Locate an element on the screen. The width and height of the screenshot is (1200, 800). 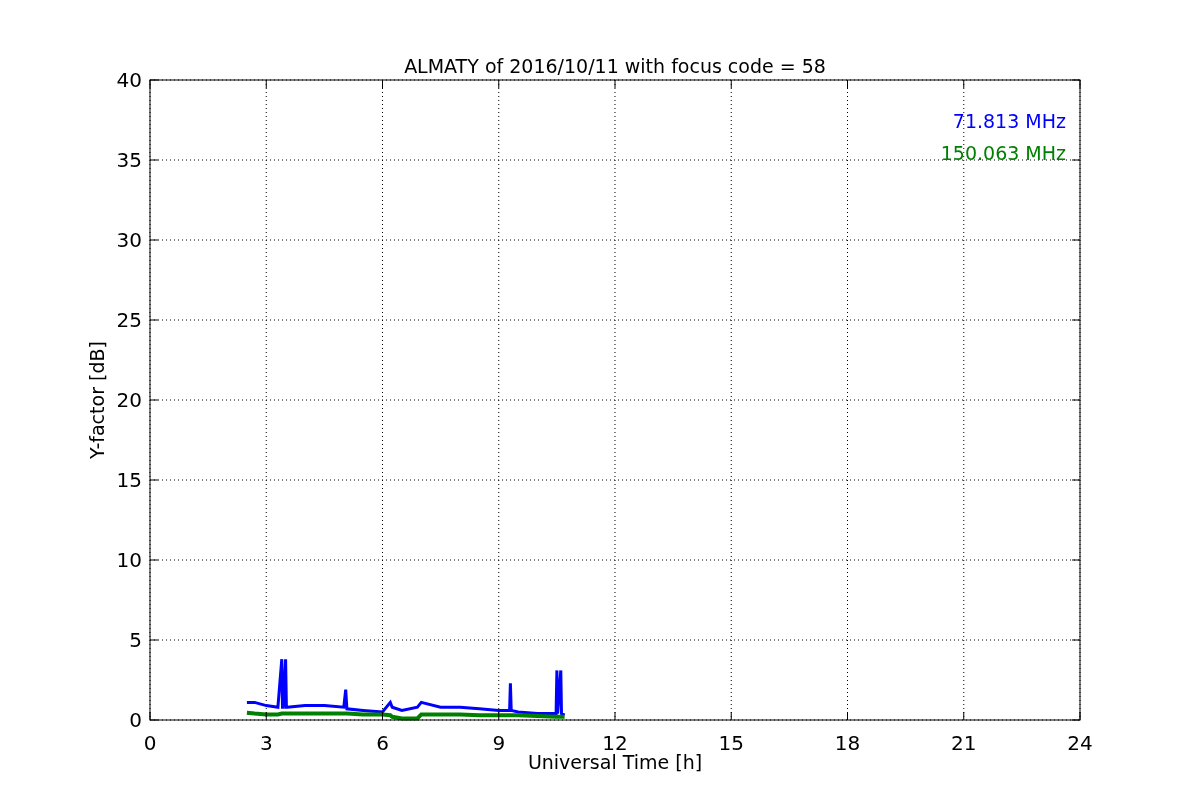
axis-label: Y-factor [dB] is located at coordinates (97, 400).